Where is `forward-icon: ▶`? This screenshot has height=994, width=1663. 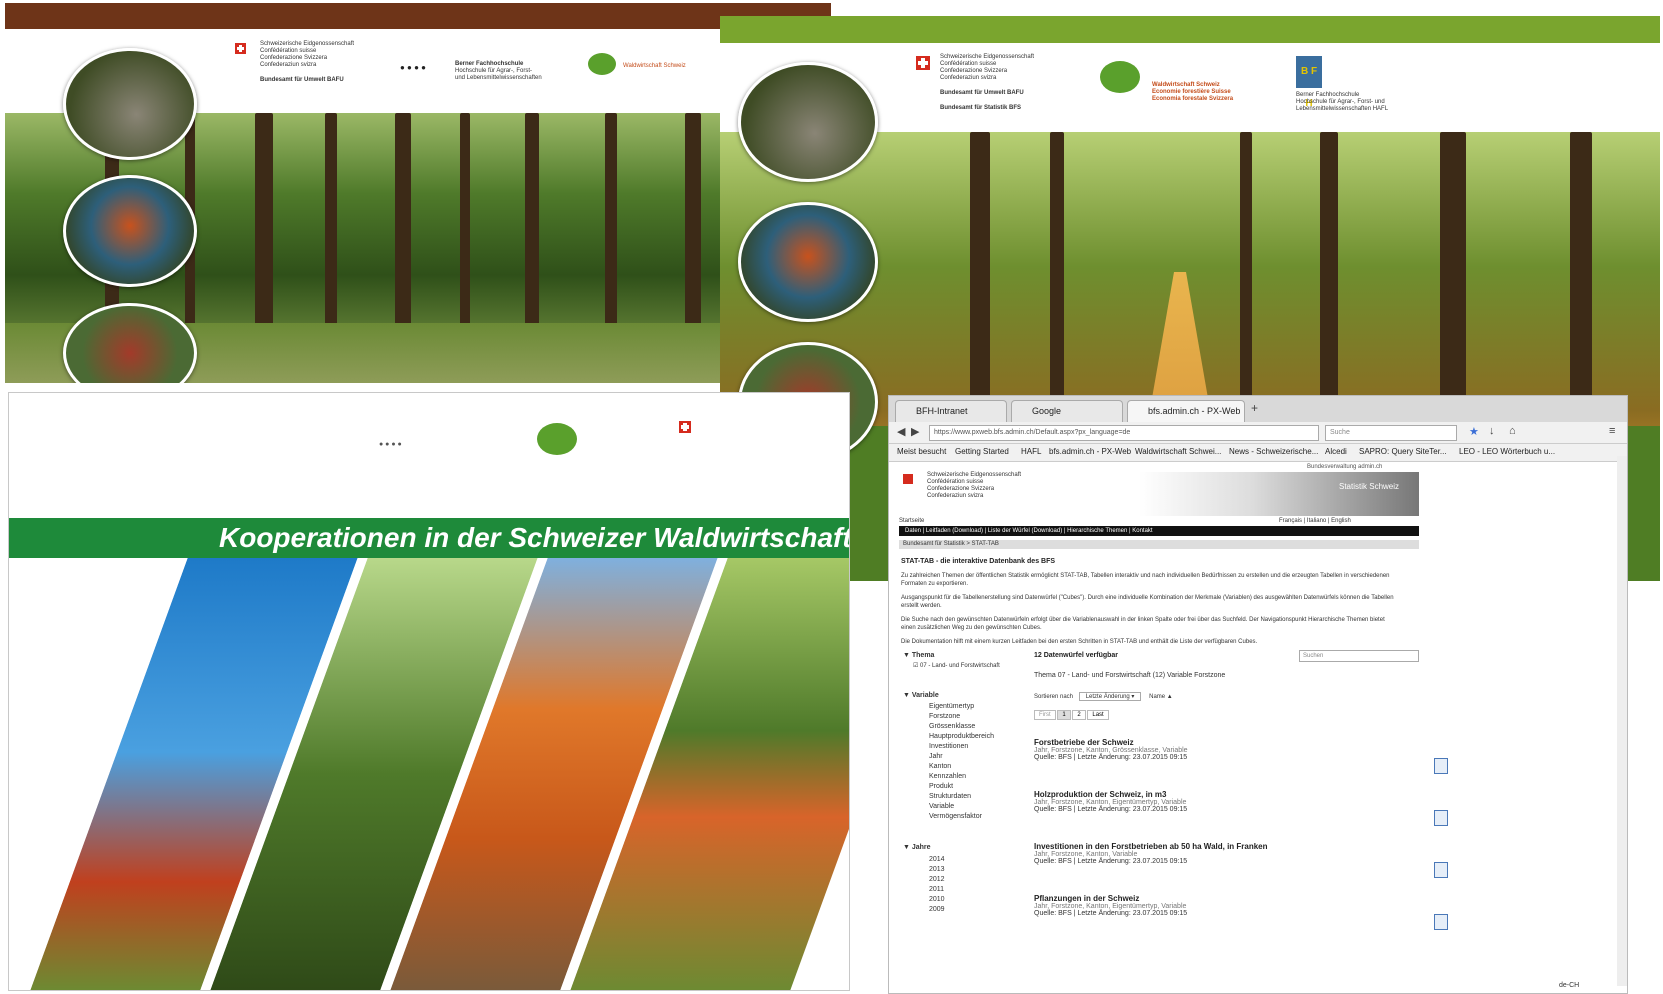
forward-icon: ▶ is located at coordinates (915, 431).